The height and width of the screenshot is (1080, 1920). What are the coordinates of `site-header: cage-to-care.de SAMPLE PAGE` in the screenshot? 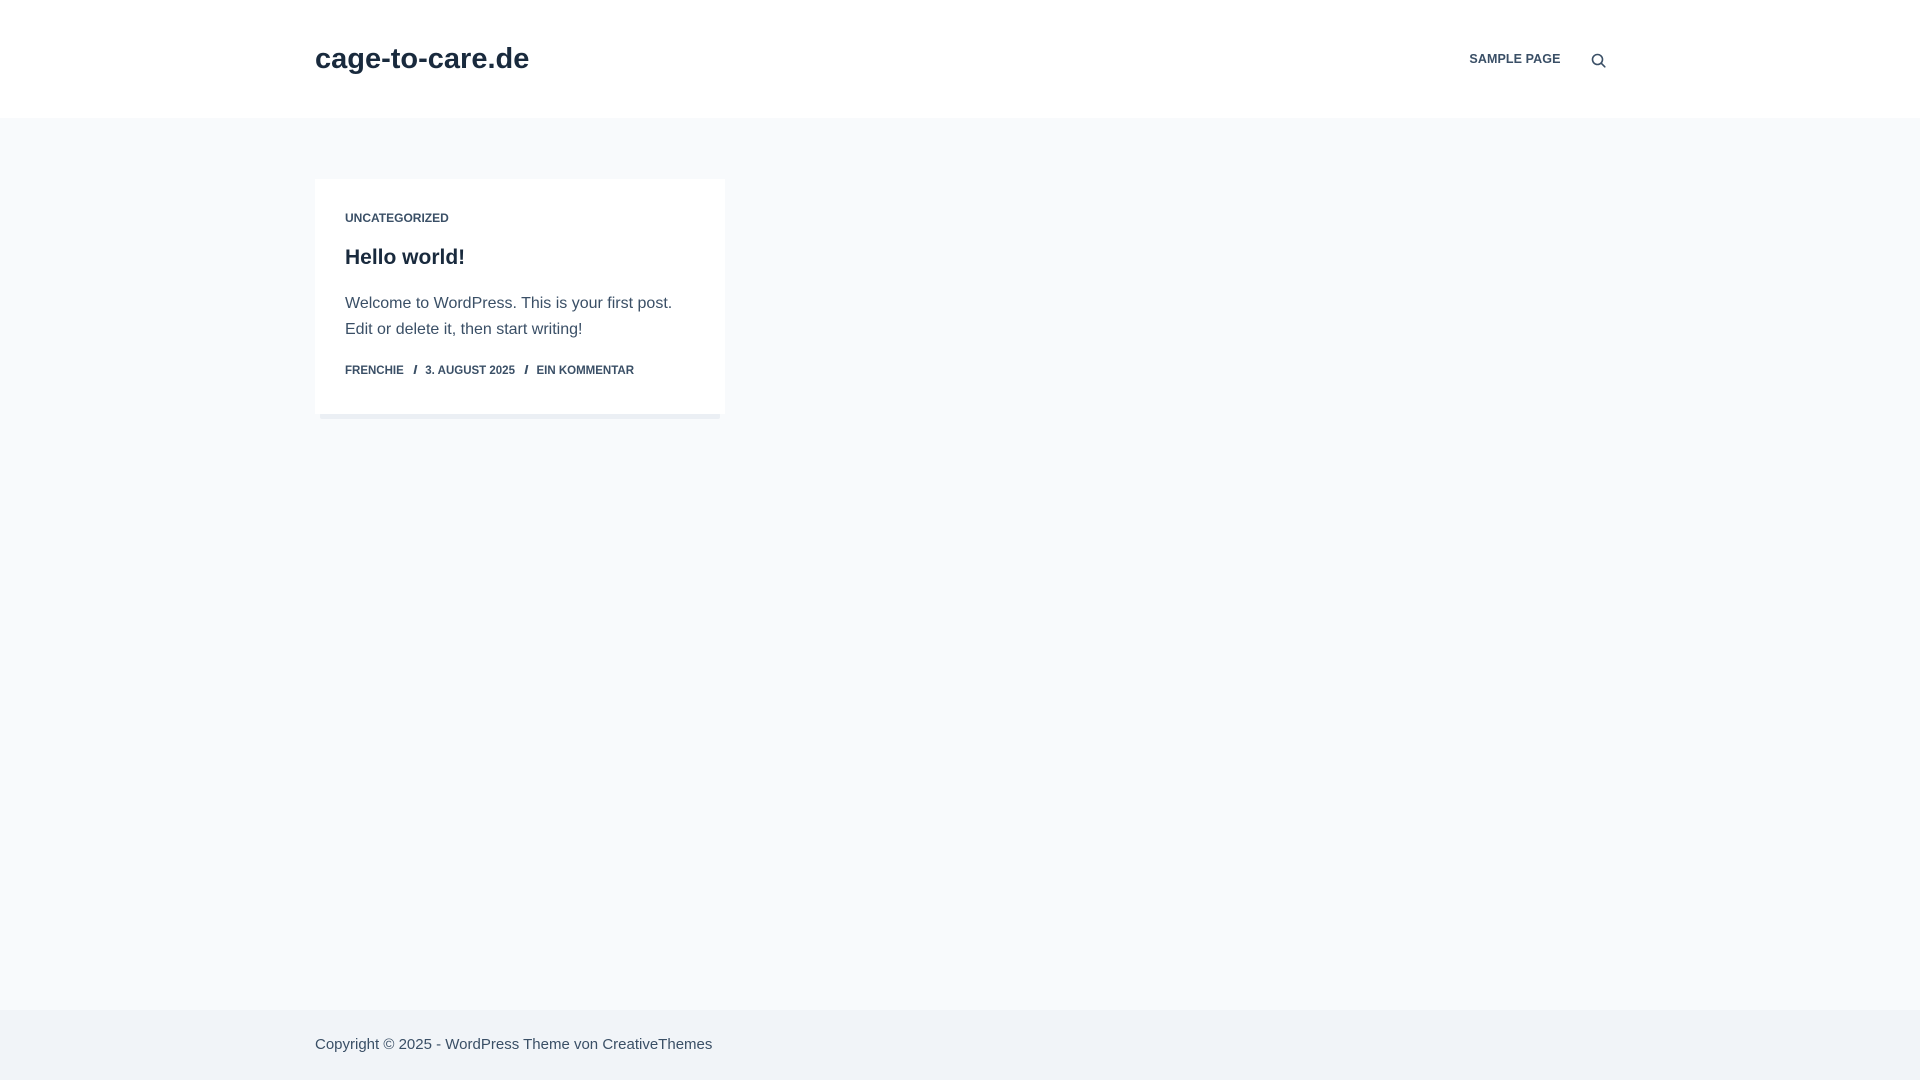 It's located at (960, 59).